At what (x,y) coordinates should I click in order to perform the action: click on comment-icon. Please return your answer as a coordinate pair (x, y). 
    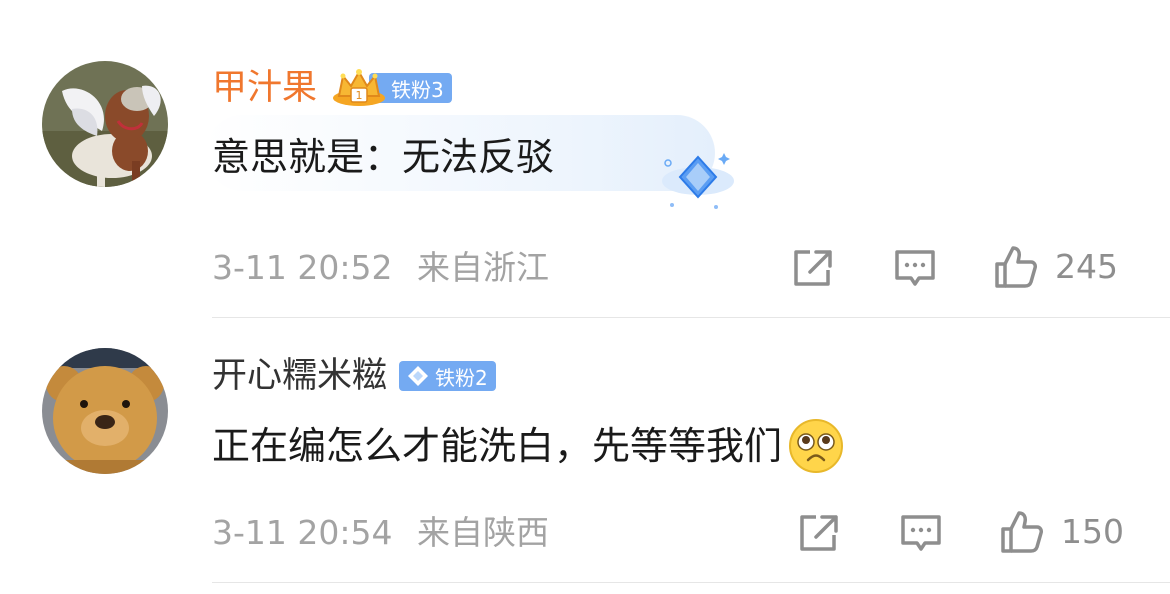
    Looking at the image, I should click on (921, 533).